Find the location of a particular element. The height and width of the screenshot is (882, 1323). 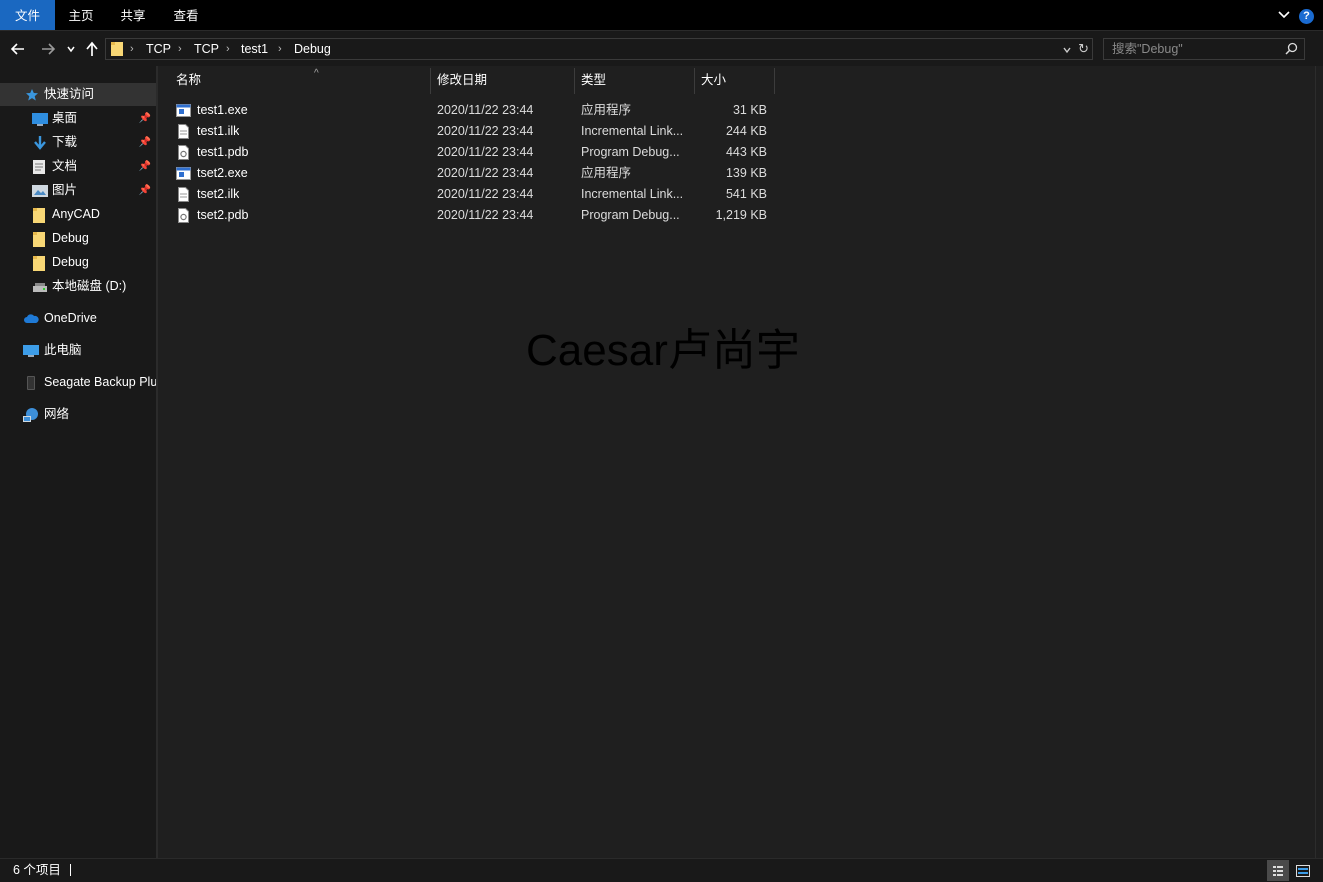

column-header-label: 类型 is located at coordinates (594, 80).